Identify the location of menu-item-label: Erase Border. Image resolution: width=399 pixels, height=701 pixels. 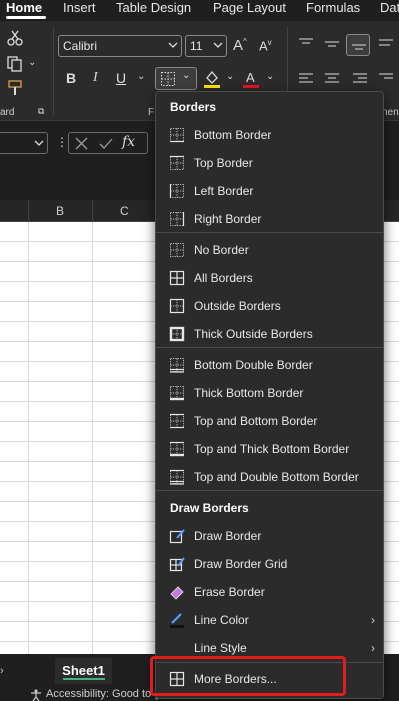
(229, 592).